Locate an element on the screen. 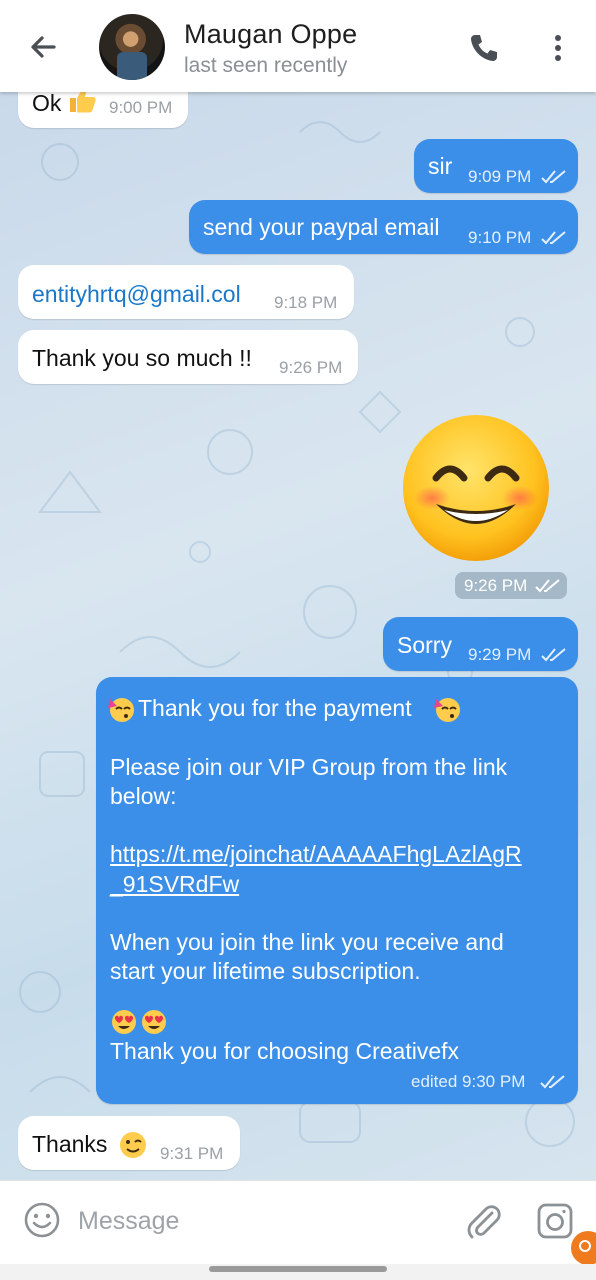  message-time: 9:31 PM is located at coordinates (192, 1153).